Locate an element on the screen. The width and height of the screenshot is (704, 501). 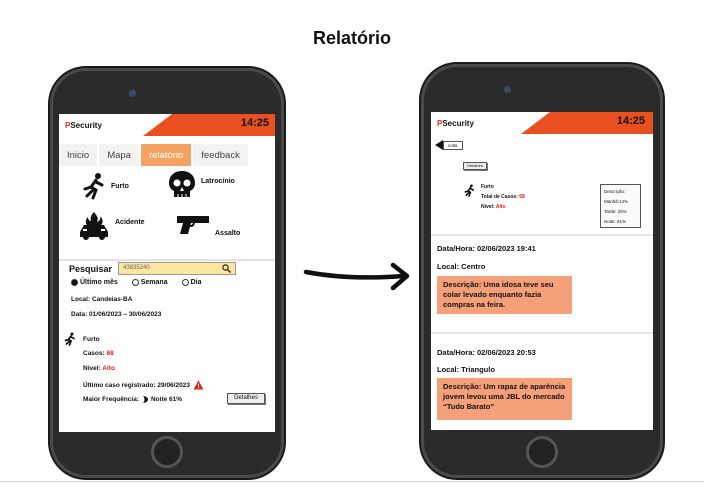
tab-bar: Inicio Mapa relatório feedback is located at coordinates (167, 155).